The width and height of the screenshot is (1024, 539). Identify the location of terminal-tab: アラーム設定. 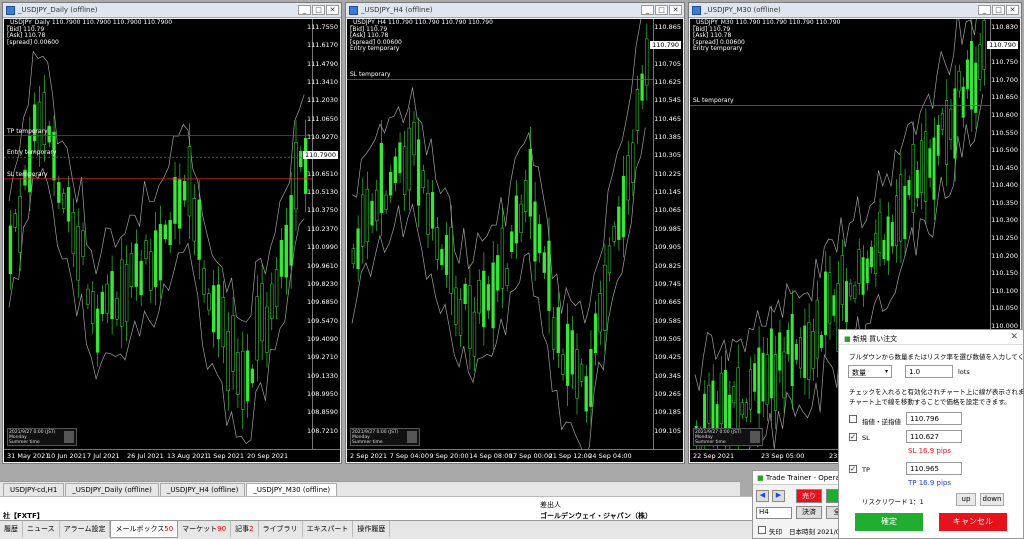
(85, 529).